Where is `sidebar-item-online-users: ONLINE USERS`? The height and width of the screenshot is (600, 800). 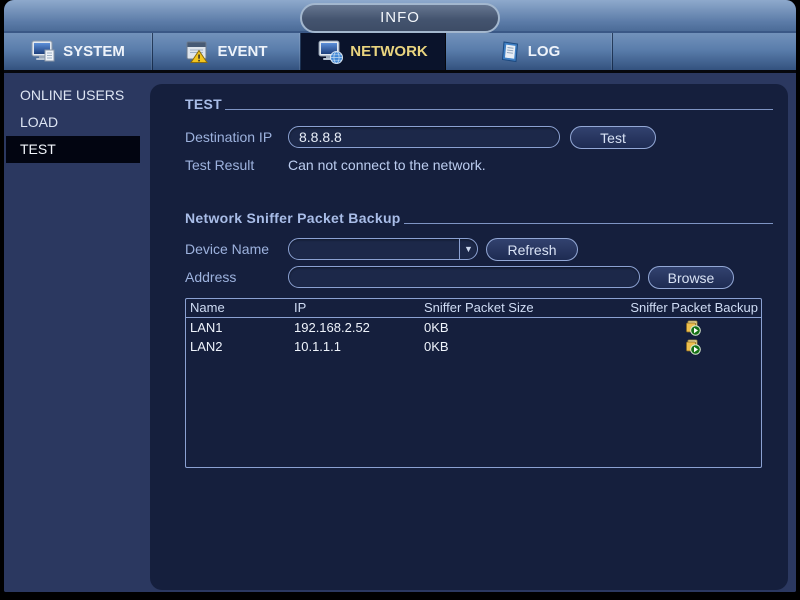
sidebar-item-online-users: ONLINE USERS is located at coordinates (75, 95).